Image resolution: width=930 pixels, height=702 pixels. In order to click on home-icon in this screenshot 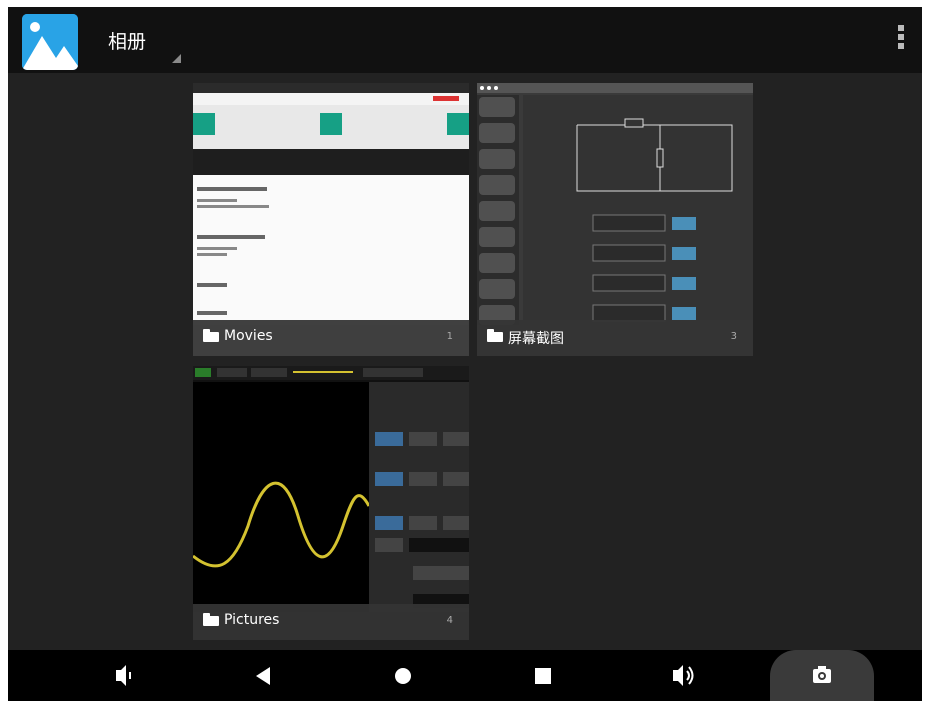, I will do `click(403, 675)`.